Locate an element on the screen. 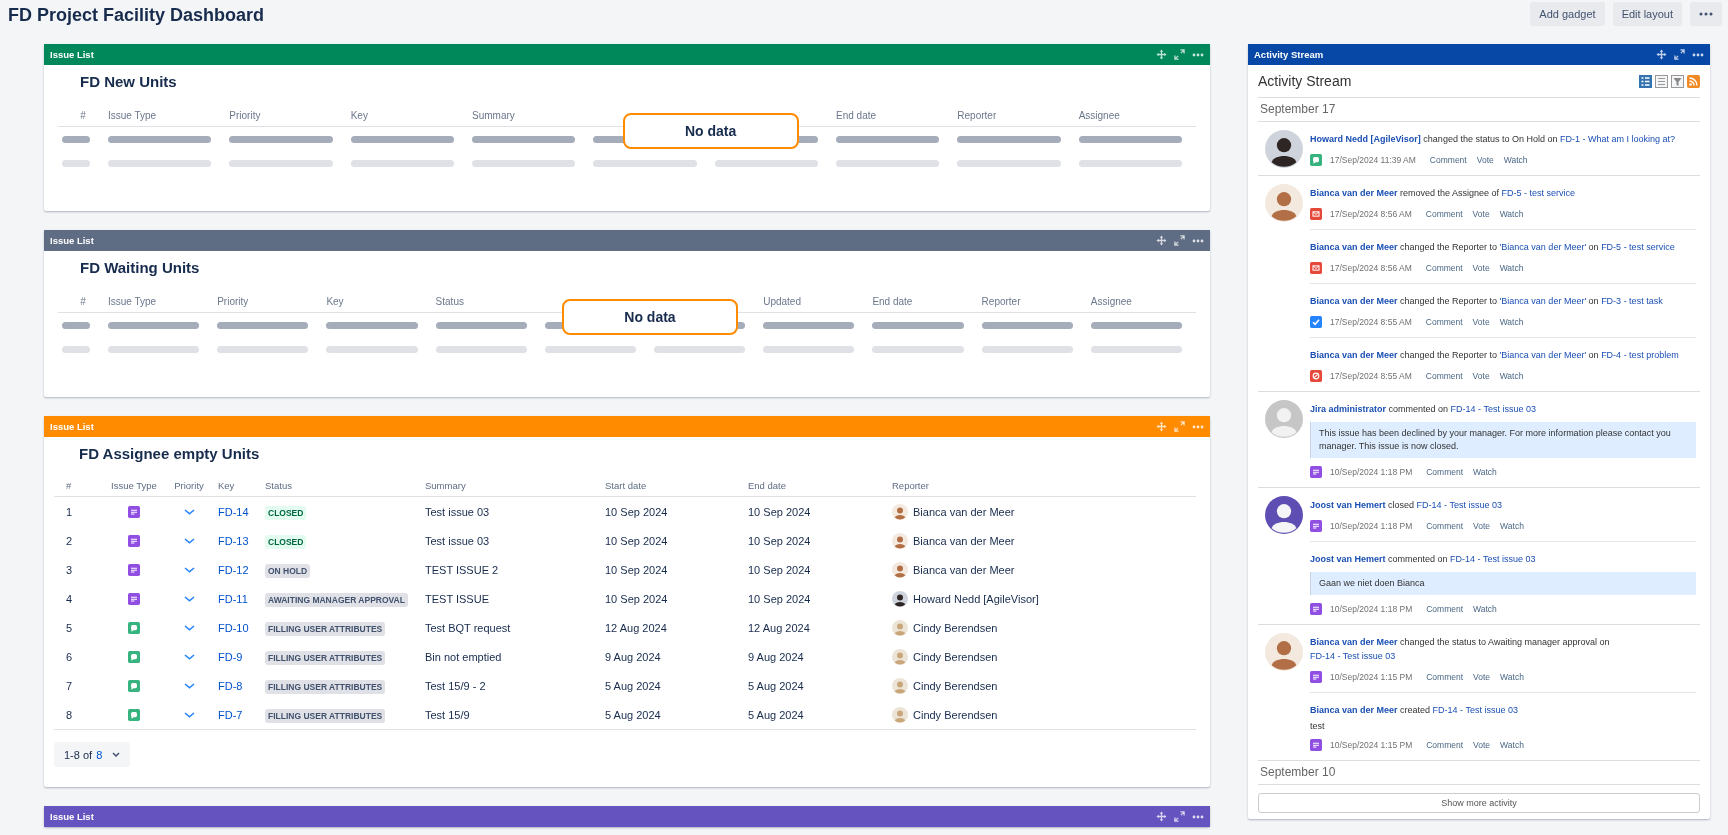  show-more-button: Show more activity is located at coordinates (1479, 803).